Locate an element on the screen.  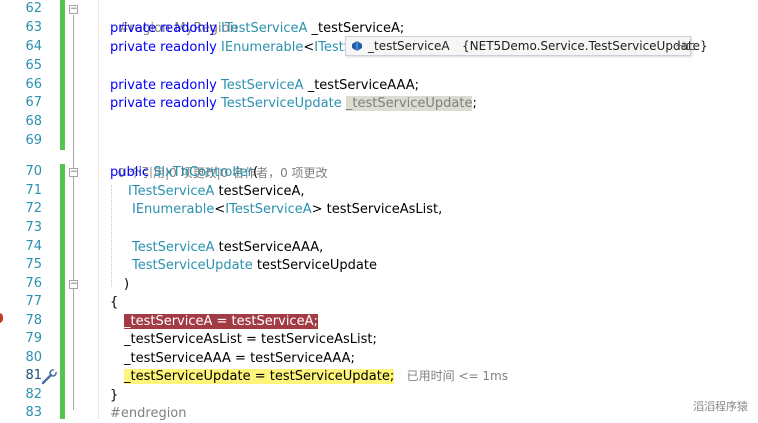
line-number: 64 is located at coordinates (33, 46).